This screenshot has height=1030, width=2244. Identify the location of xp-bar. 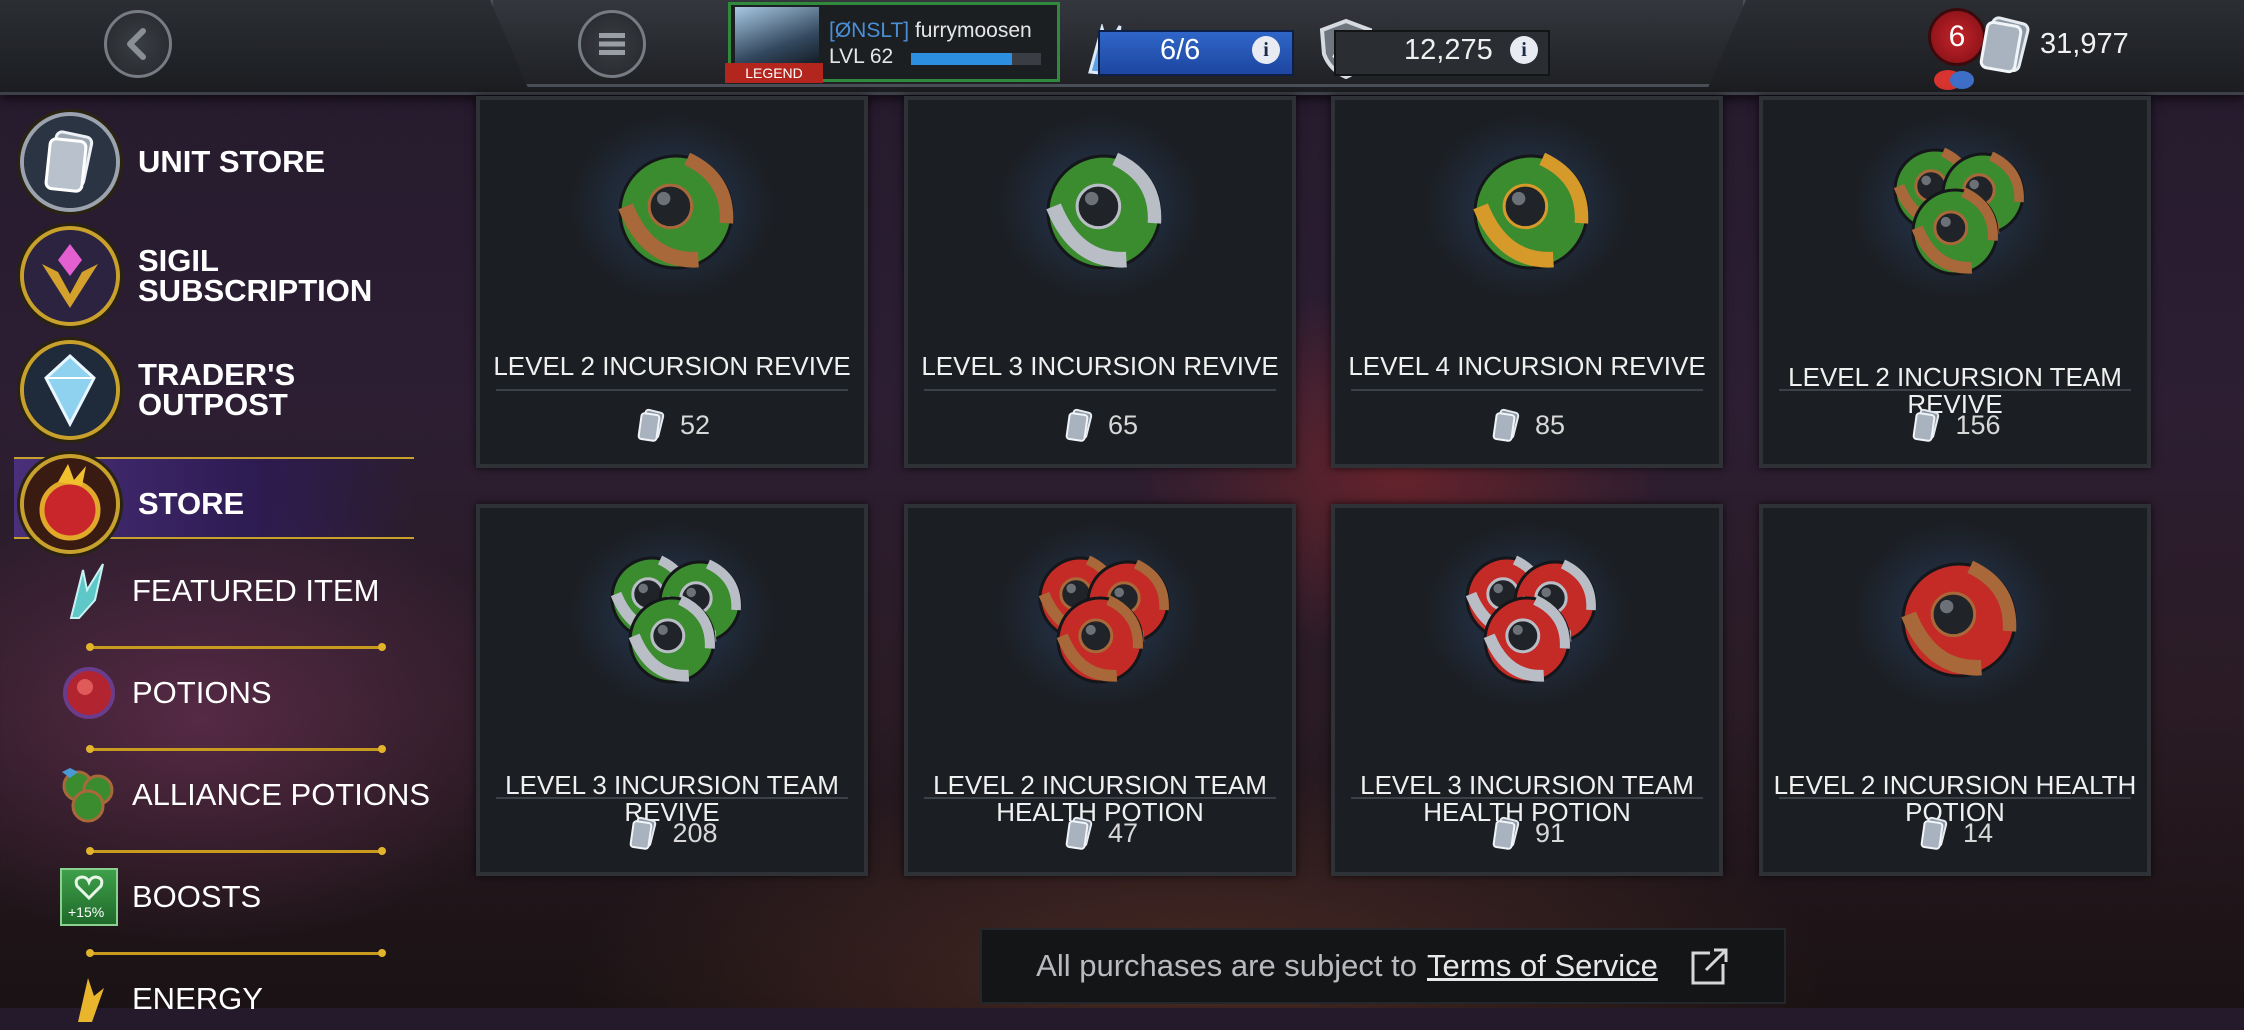
(976, 59).